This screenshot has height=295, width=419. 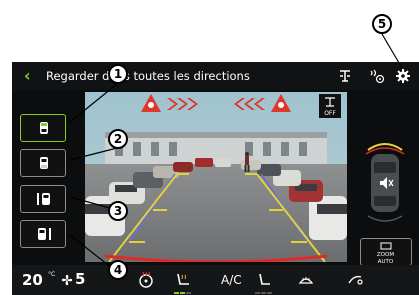 What do you see at coordinates (118, 139) in the screenshot?
I see `callout-2: 2` at bounding box center [118, 139].